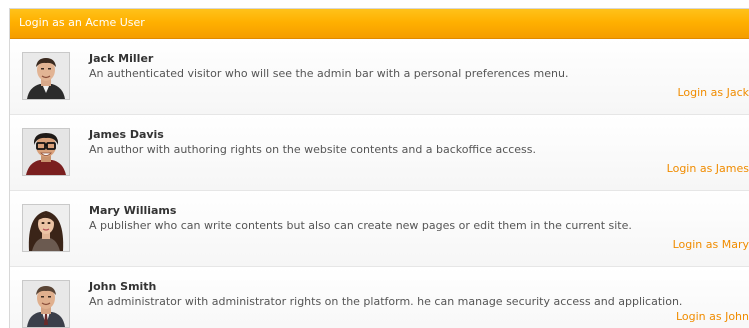 This screenshot has height=328, width=749. Describe the element at coordinates (126, 134) in the screenshot. I see `user-name: James Davis` at that location.